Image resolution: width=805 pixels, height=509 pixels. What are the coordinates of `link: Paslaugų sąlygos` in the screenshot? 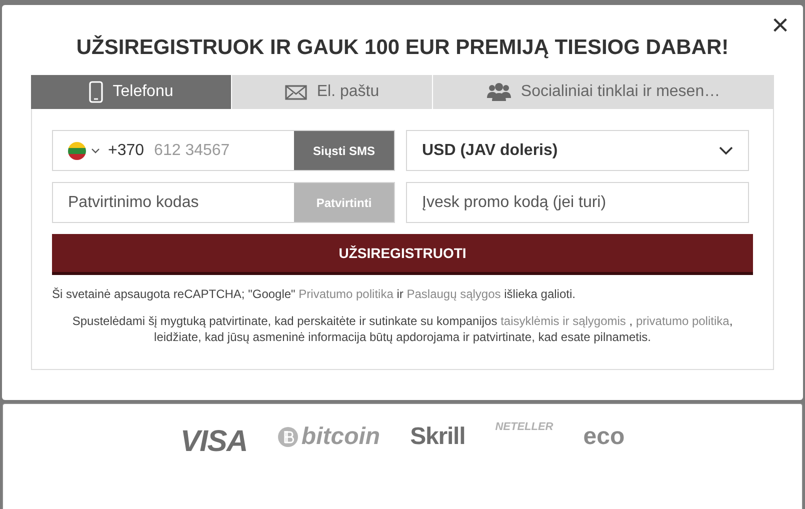 It's located at (453, 294).